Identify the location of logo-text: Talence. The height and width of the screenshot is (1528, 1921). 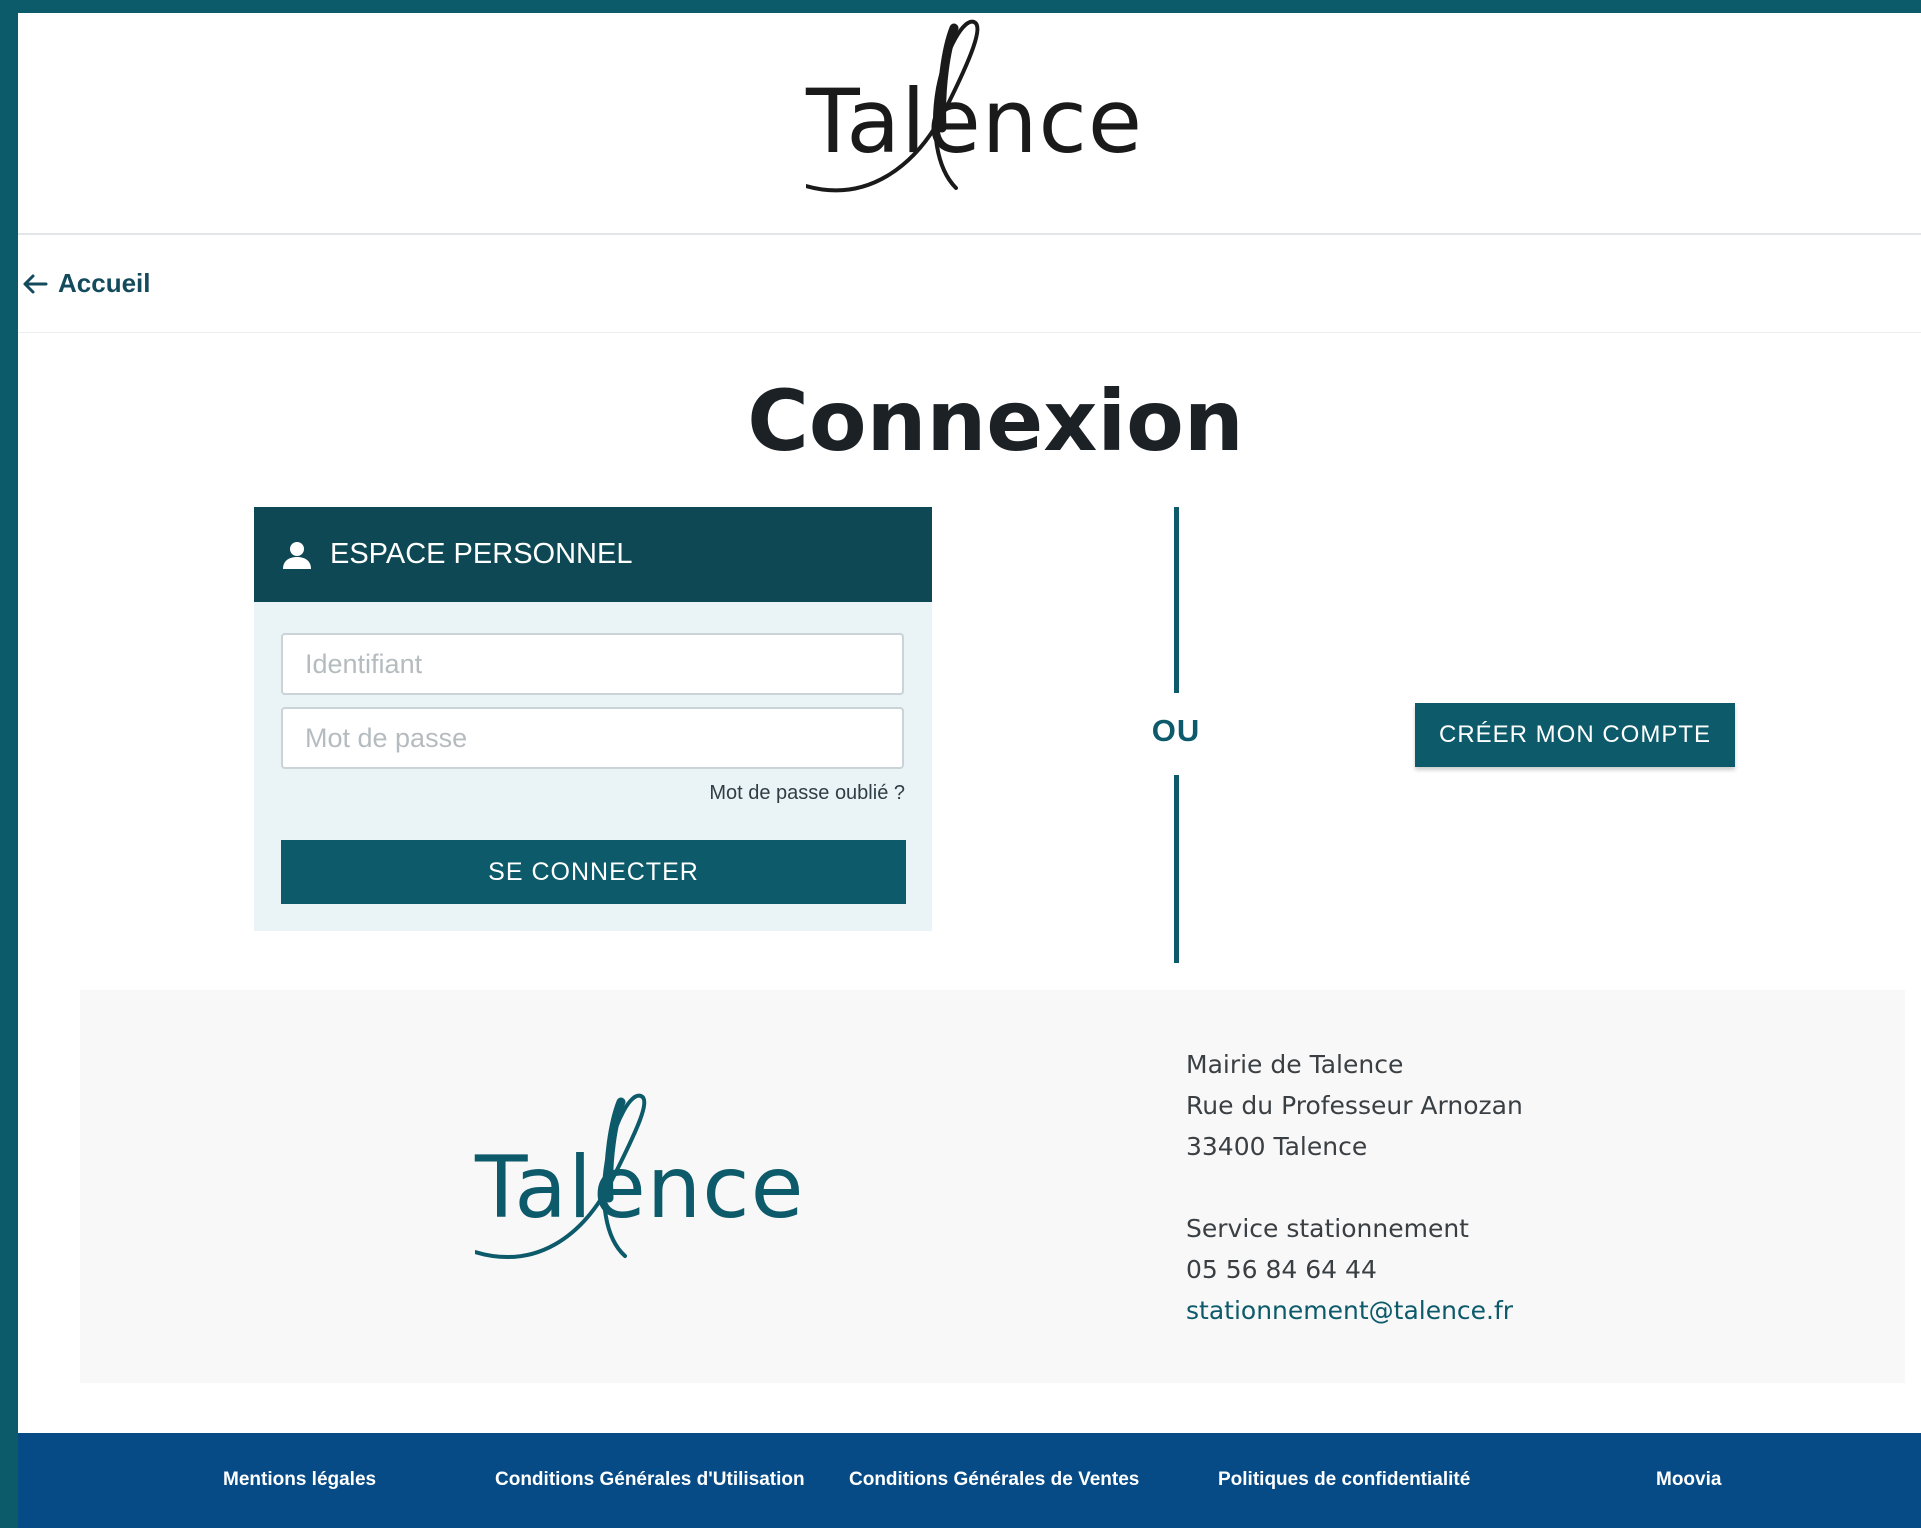
(974, 121).